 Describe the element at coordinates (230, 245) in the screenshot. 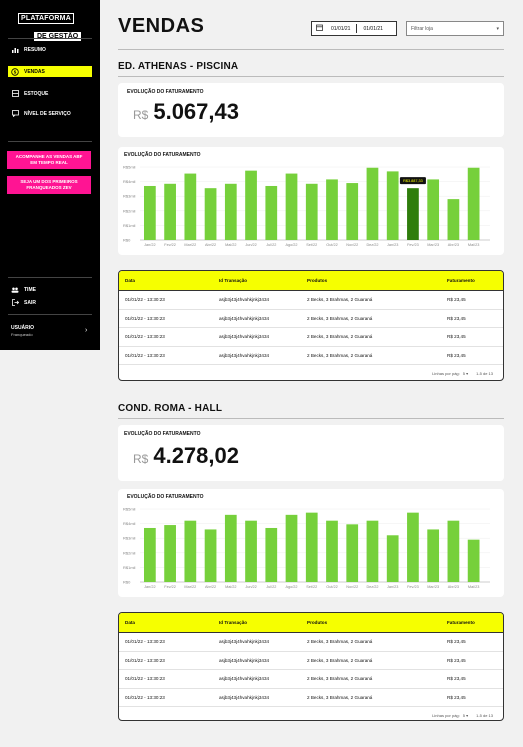

I see `x-tick-label: Mai/22` at that location.